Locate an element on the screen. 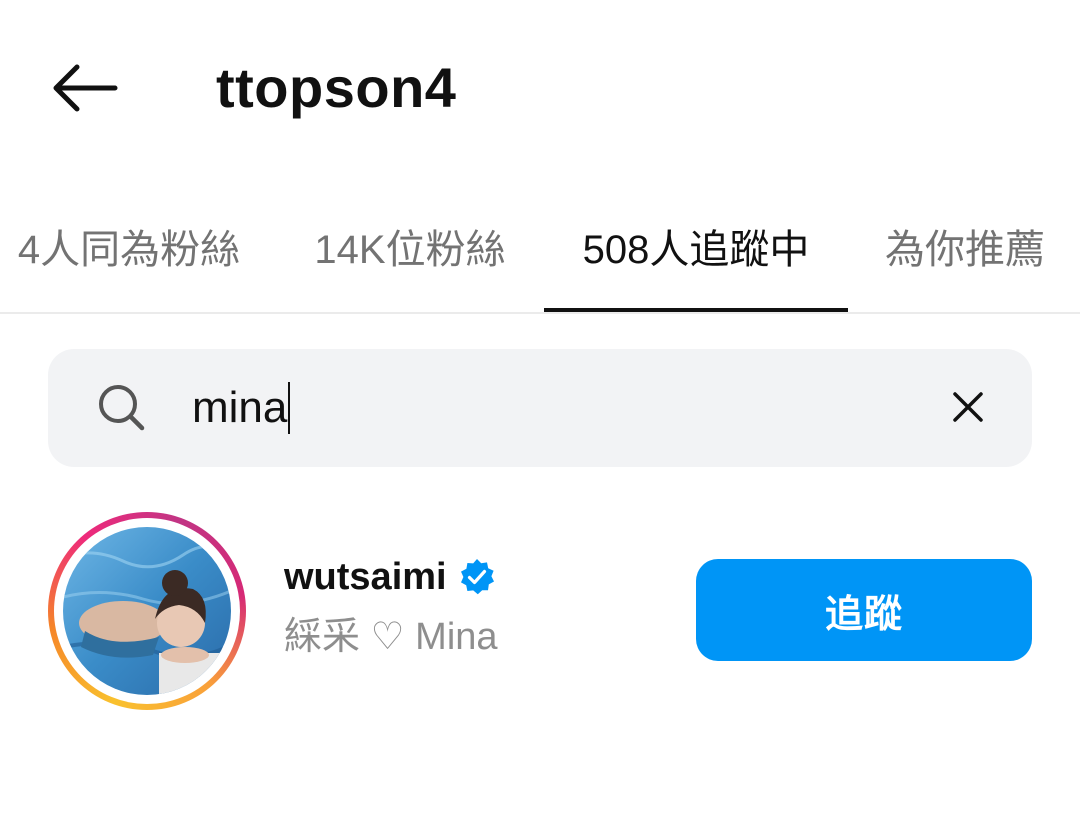 The width and height of the screenshot is (1080, 815). arrow-left-icon is located at coordinates (85, 88).